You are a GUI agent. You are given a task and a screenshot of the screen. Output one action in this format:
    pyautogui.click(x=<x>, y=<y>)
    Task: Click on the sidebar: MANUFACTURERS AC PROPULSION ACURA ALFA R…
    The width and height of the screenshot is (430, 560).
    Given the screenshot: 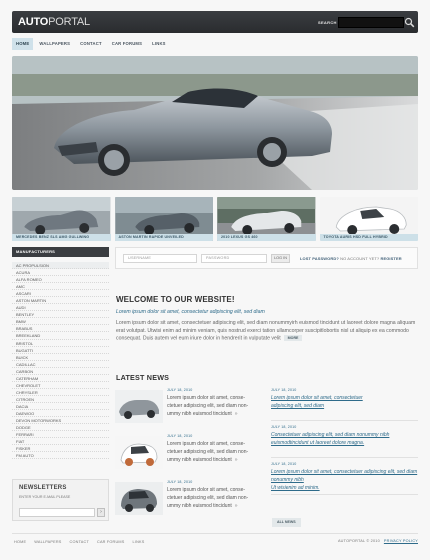 What is the action you would take?
    pyautogui.click(x=60, y=384)
    